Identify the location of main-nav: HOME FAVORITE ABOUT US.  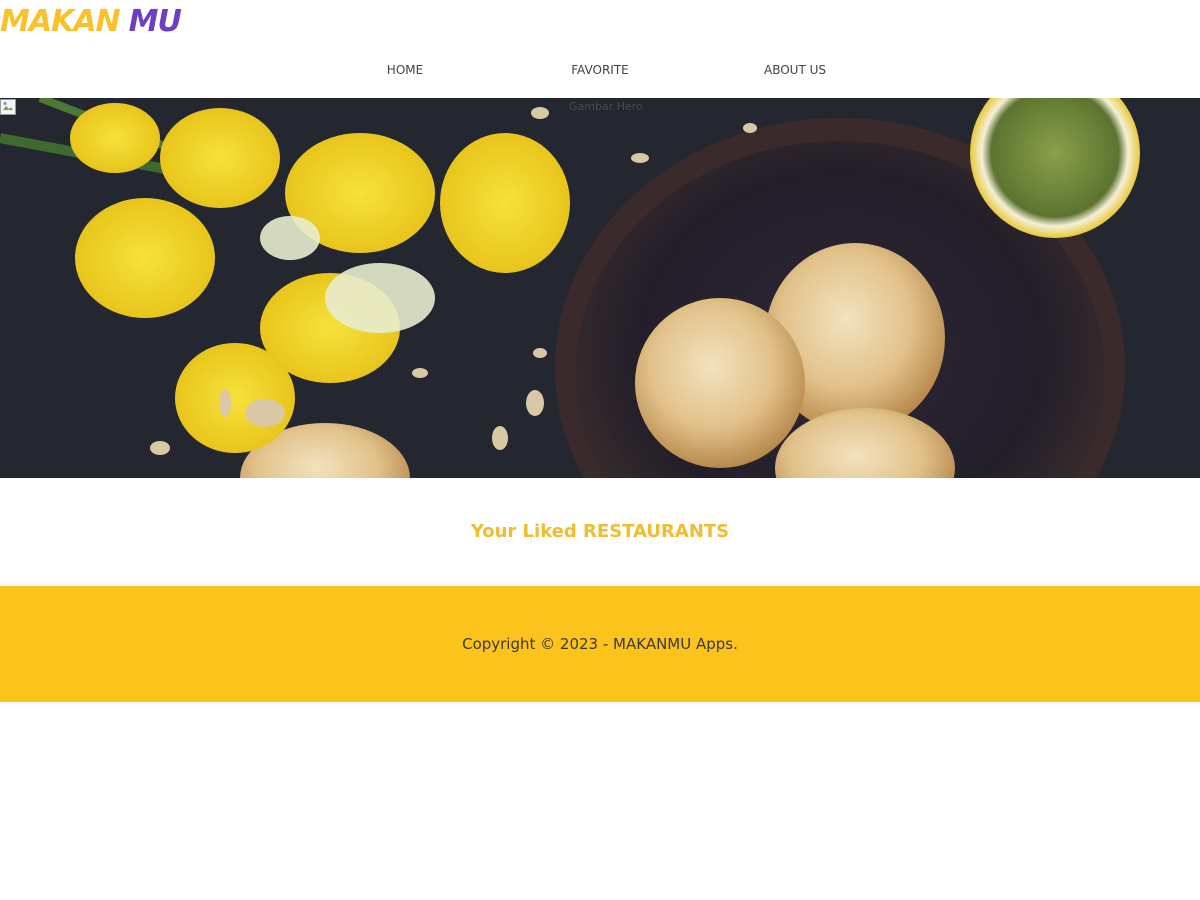
(600, 71).